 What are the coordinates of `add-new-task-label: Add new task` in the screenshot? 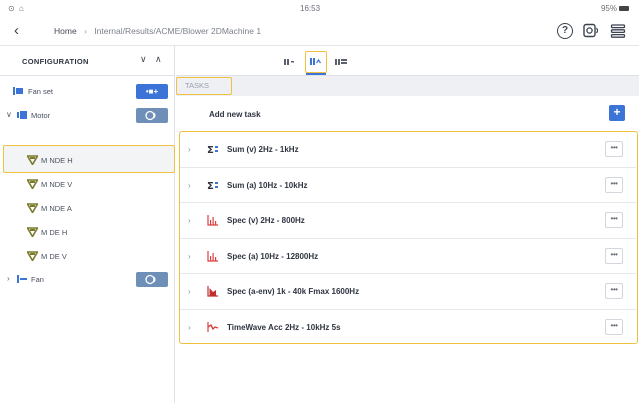 It's located at (235, 114).